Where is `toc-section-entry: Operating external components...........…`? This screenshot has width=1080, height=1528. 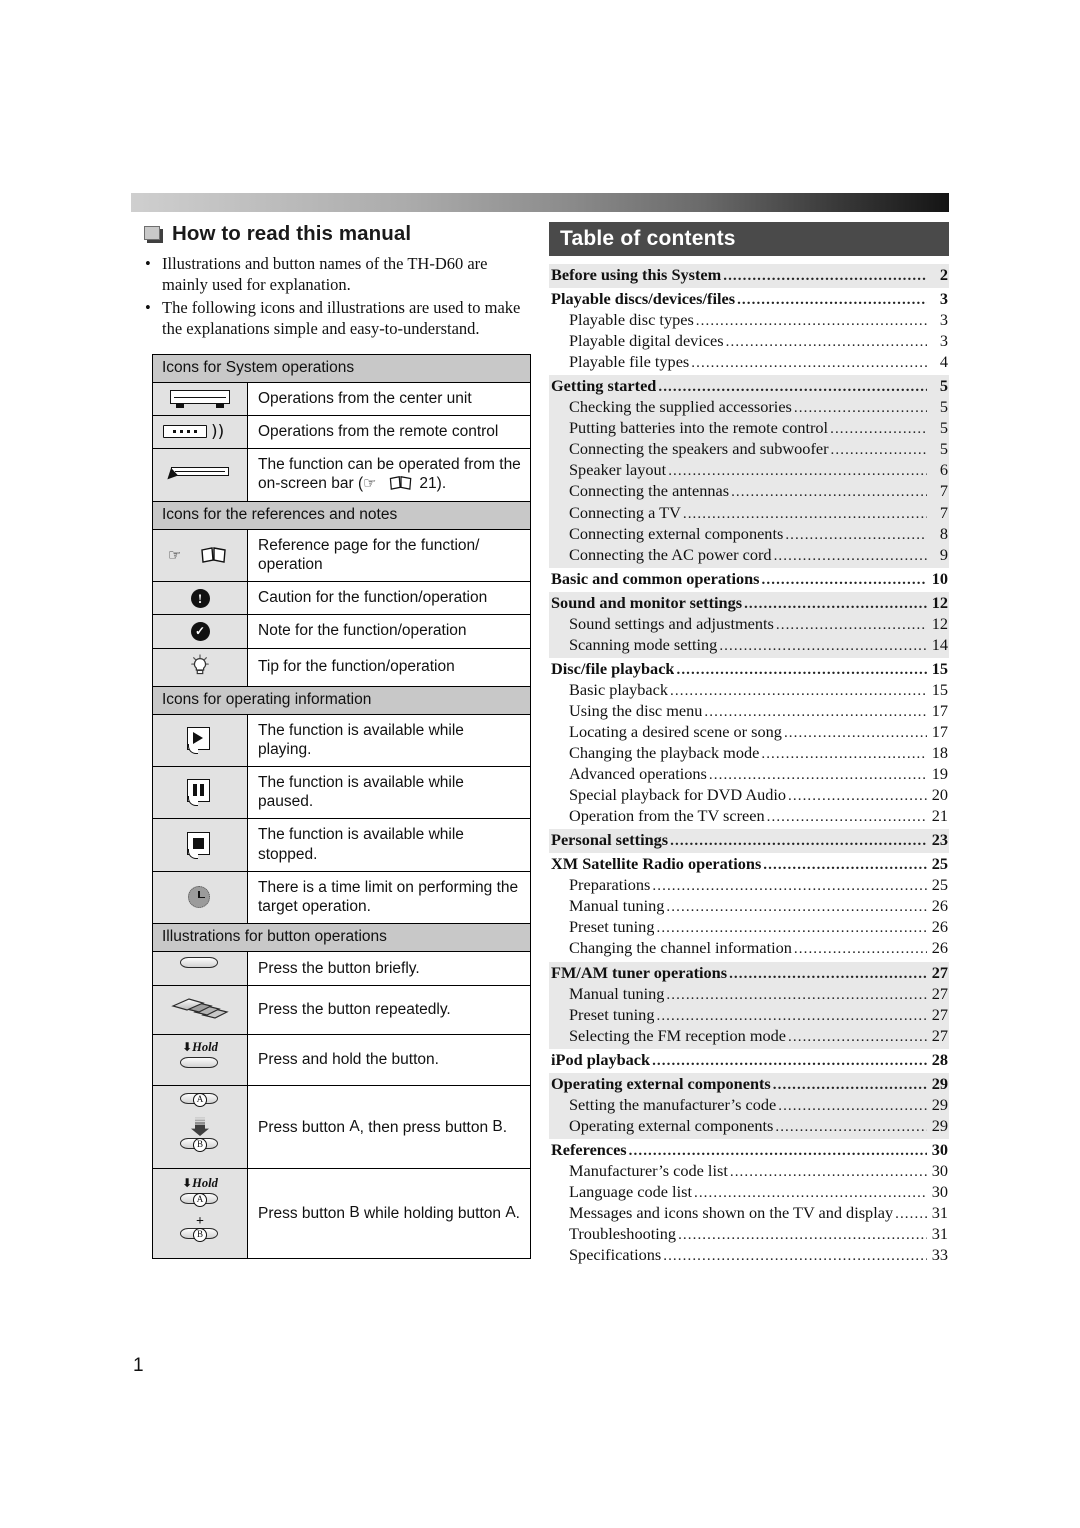
toc-section-entry: Operating external components...........… is located at coordinates (749, 1084).